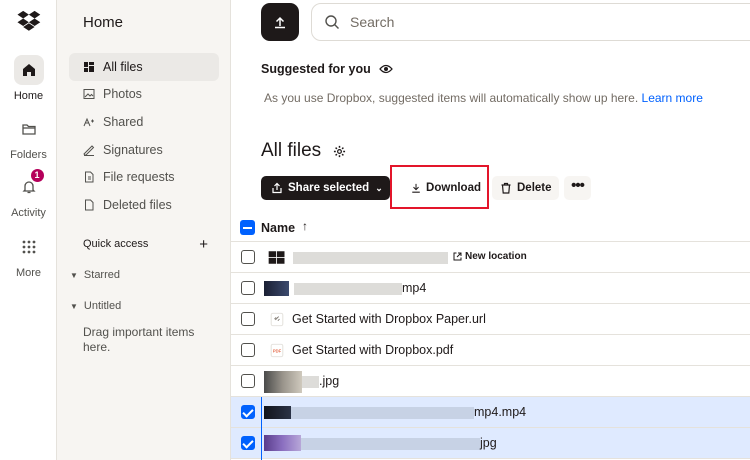  I want to click on photo-icon, so click(89, 94).